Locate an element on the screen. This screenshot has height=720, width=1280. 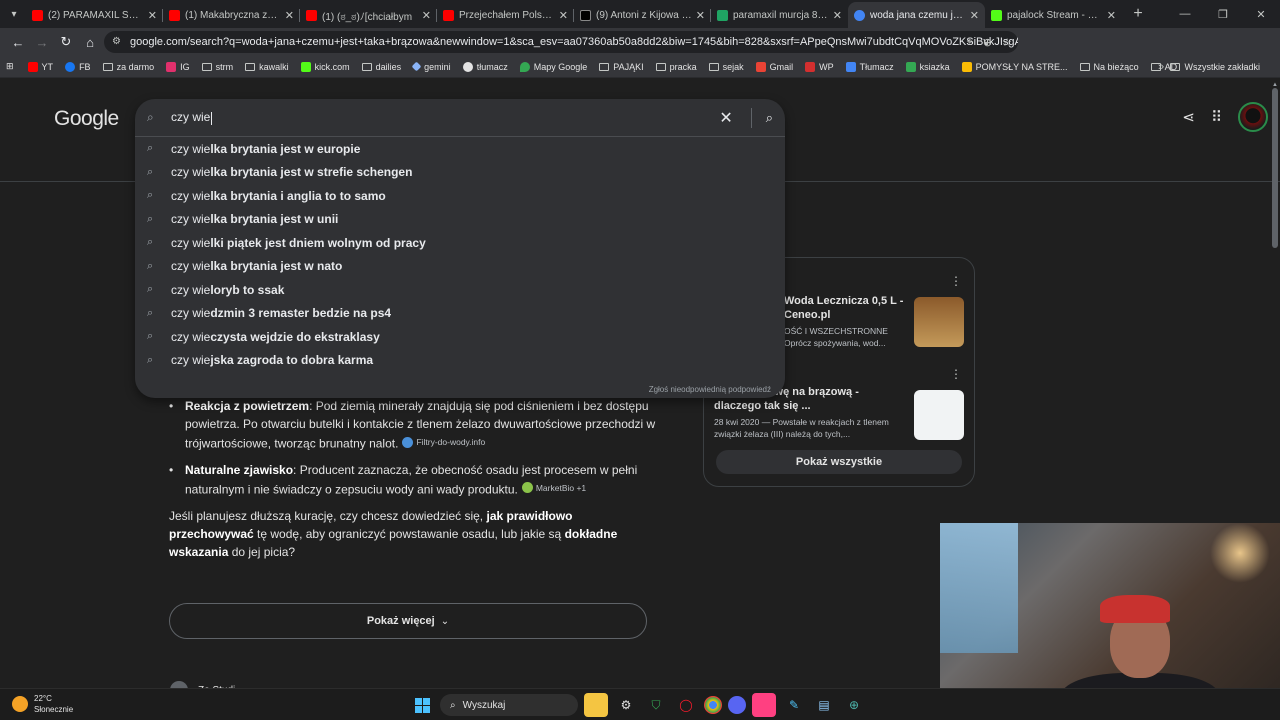
show-more-button: Pokaż więcej ⌄ is located at coordinates (408, 621).